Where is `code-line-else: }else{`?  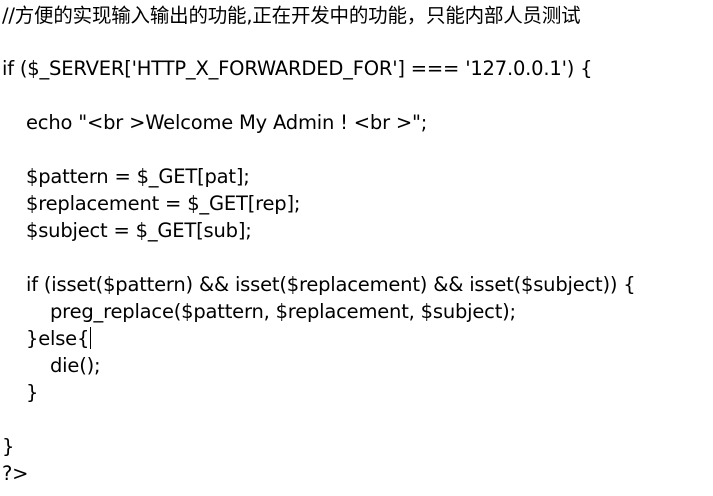
code-line-else: }else{ is located at coordinates (59, 338).